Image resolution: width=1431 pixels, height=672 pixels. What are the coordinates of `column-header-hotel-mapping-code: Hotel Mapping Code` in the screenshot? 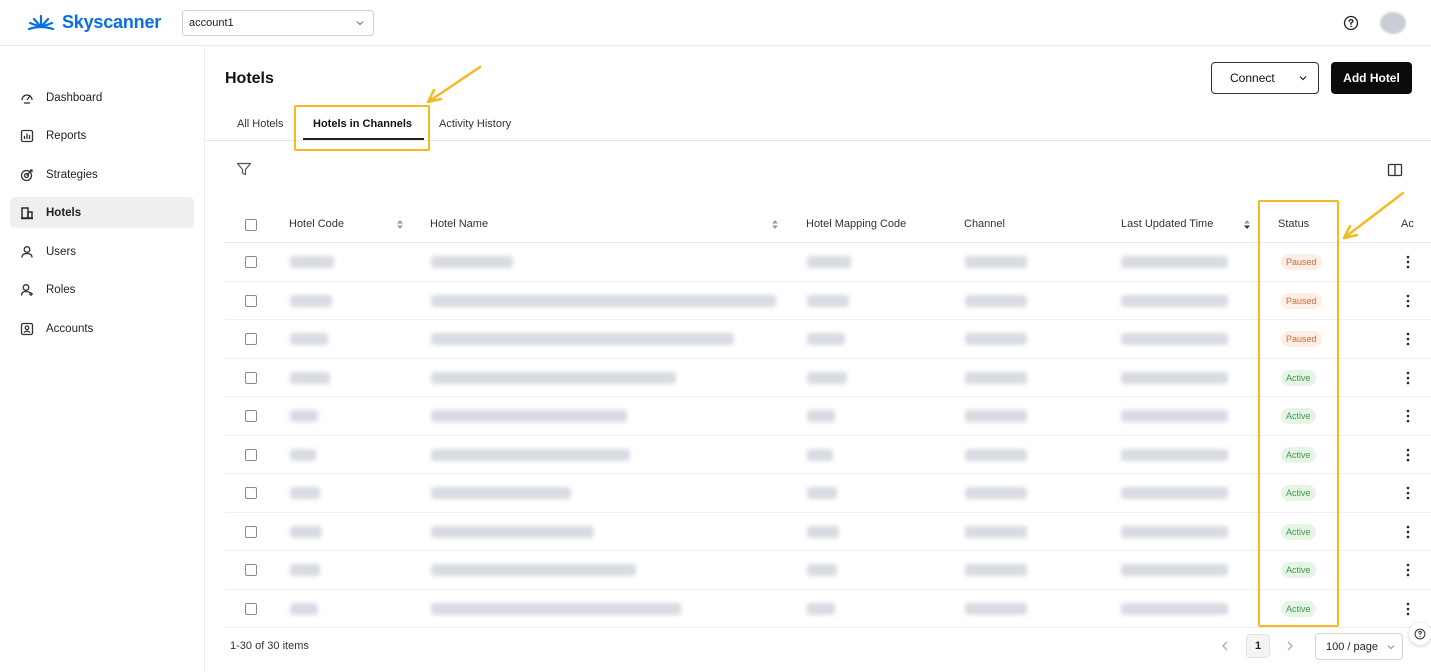 It's located at (856, 224).